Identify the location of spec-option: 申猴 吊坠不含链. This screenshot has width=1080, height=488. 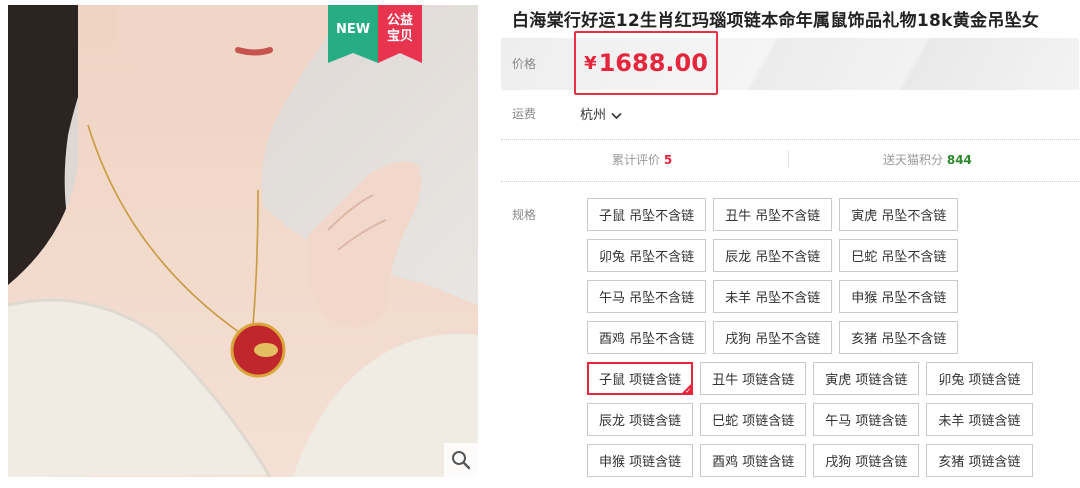
(899, 296).